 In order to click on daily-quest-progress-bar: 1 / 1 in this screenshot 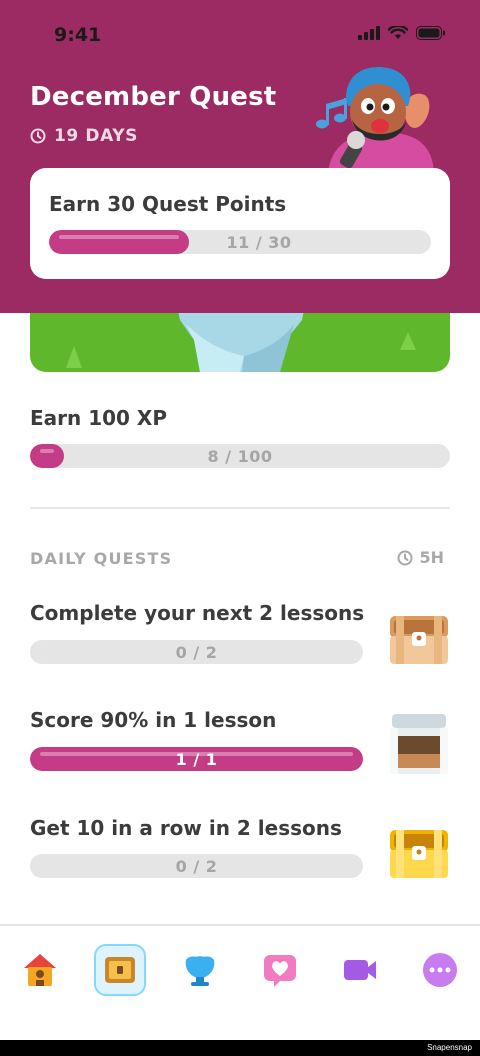, I will do `click(196, 759)`.